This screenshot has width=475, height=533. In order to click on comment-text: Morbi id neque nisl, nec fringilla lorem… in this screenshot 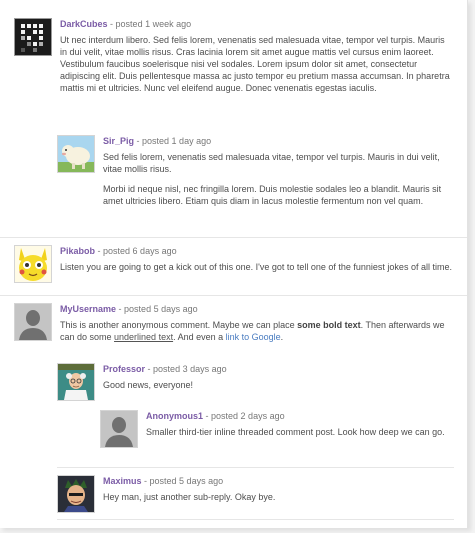, I will do `click(272, 195)`.